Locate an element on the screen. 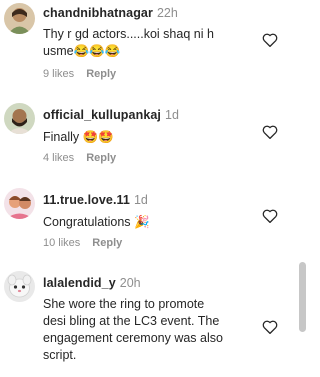 This screenshot has width=320, height=377. comment-username: lalalendid_y is located at coordinates (79, 283).